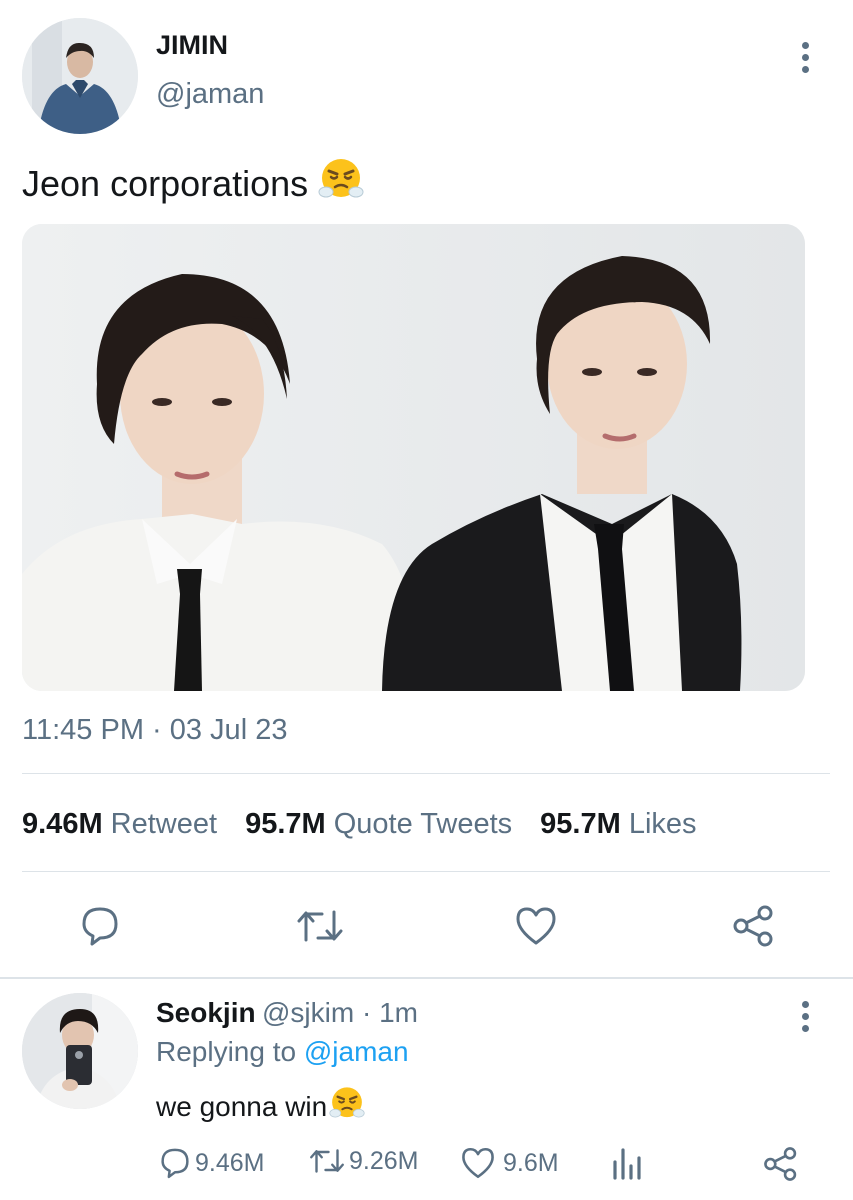 The width and height of the screenshot is (853, 1200). Describe the element at coordinates (398, 1012) in the screenshot. I see `reply-time: 1m` at that location.